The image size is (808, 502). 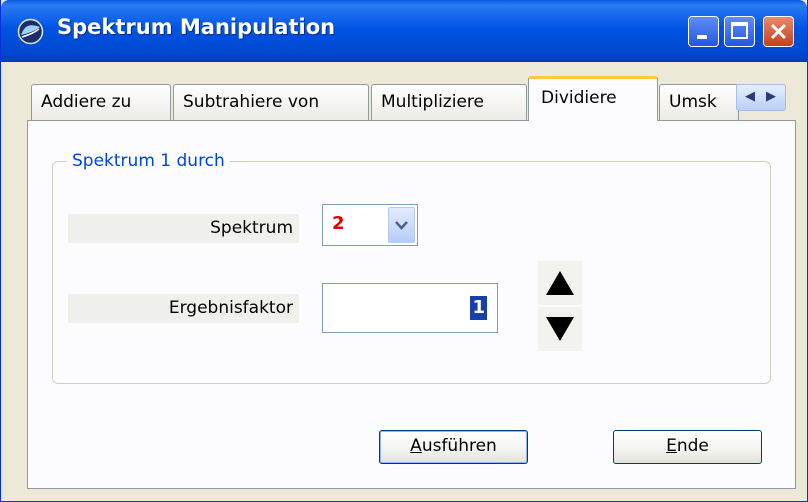 I want to click on spin-up-button, so click(x=560, y=283).